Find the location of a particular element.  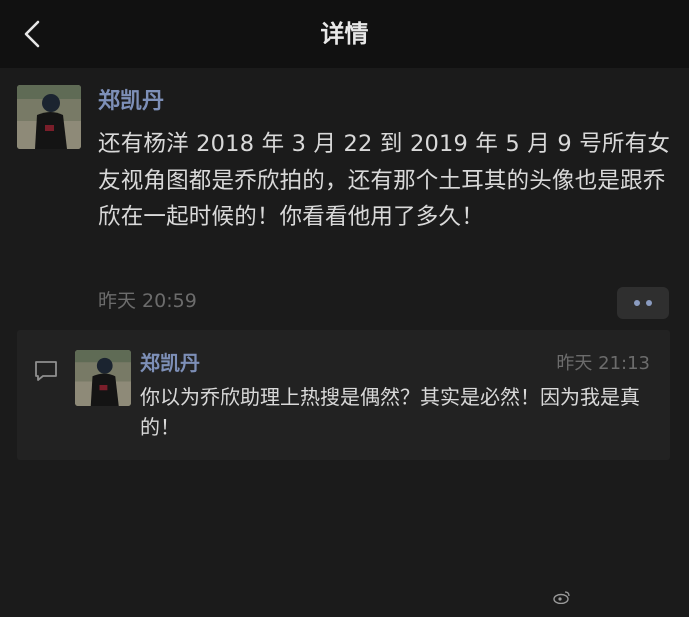

watermark is located at coordinates (562, 597).